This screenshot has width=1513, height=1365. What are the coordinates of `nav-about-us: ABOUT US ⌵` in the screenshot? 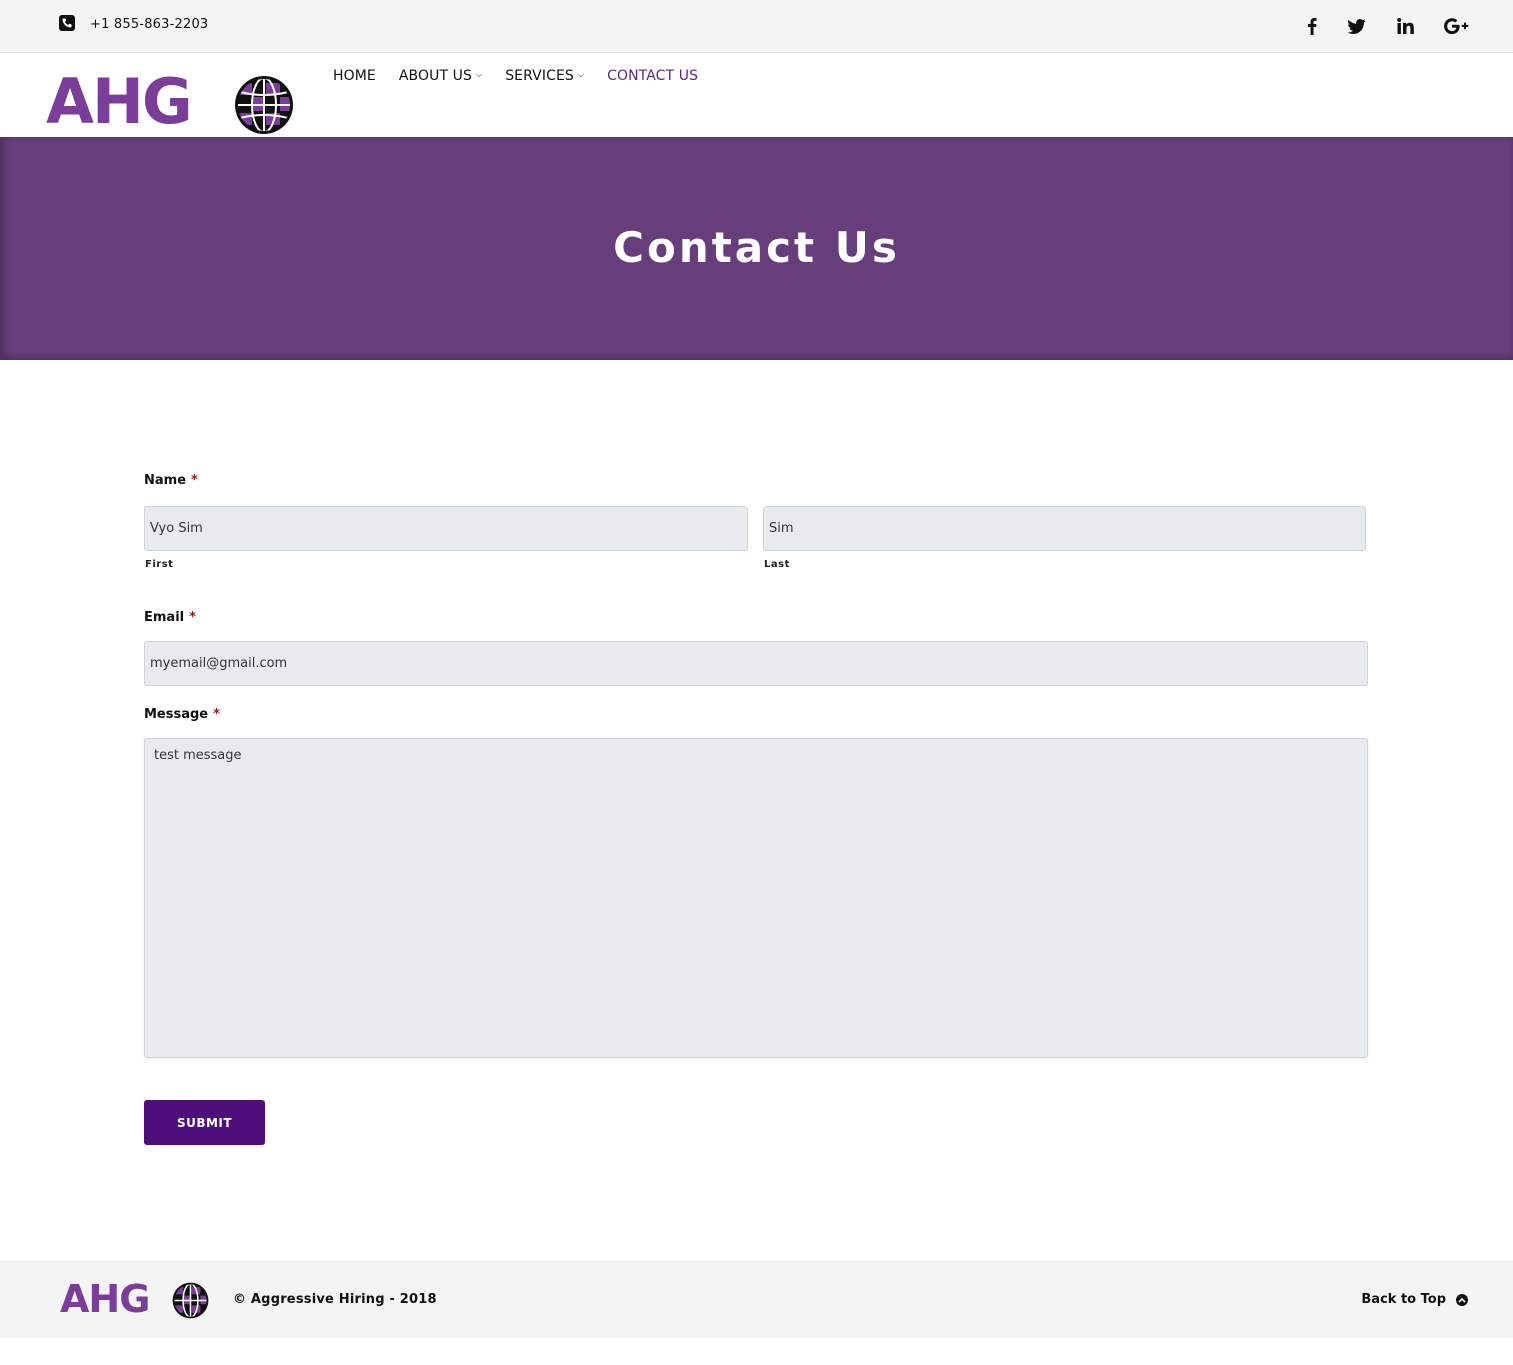 It's located at (440, 76).